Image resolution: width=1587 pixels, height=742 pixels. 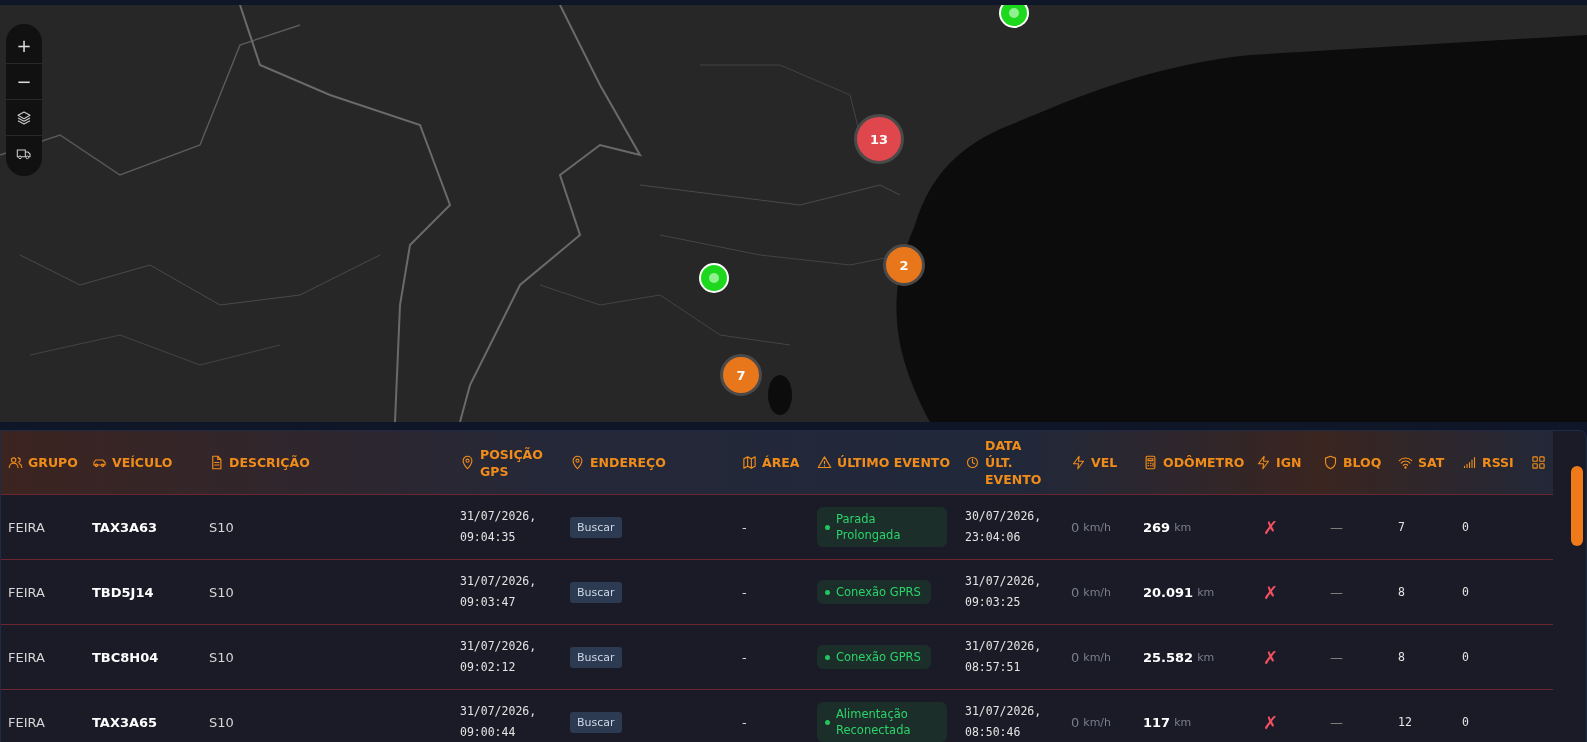 I want to click on table-cell-text: TBD5J14, so click(x=123, y=592).